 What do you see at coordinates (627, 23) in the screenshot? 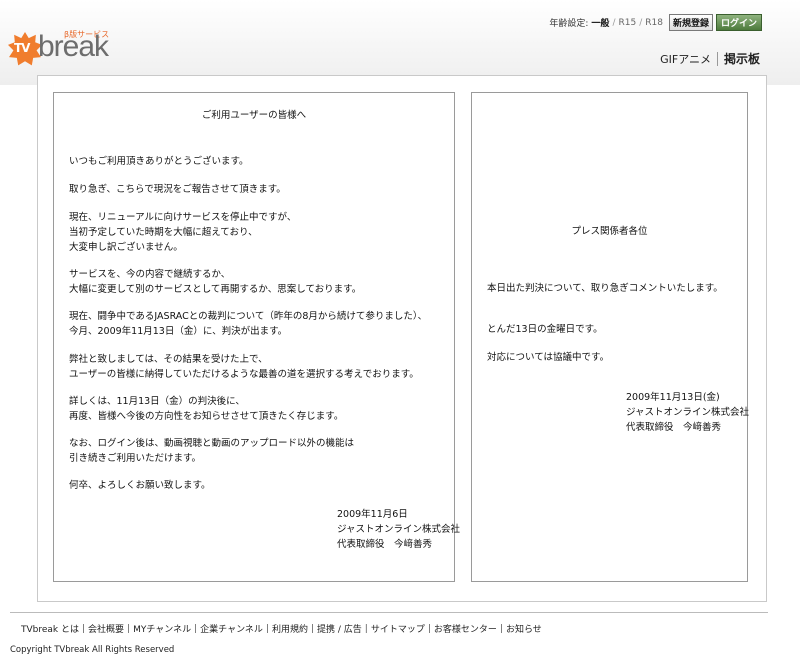
I see `age-option-r15: R15` at bounding box center [627, 23].